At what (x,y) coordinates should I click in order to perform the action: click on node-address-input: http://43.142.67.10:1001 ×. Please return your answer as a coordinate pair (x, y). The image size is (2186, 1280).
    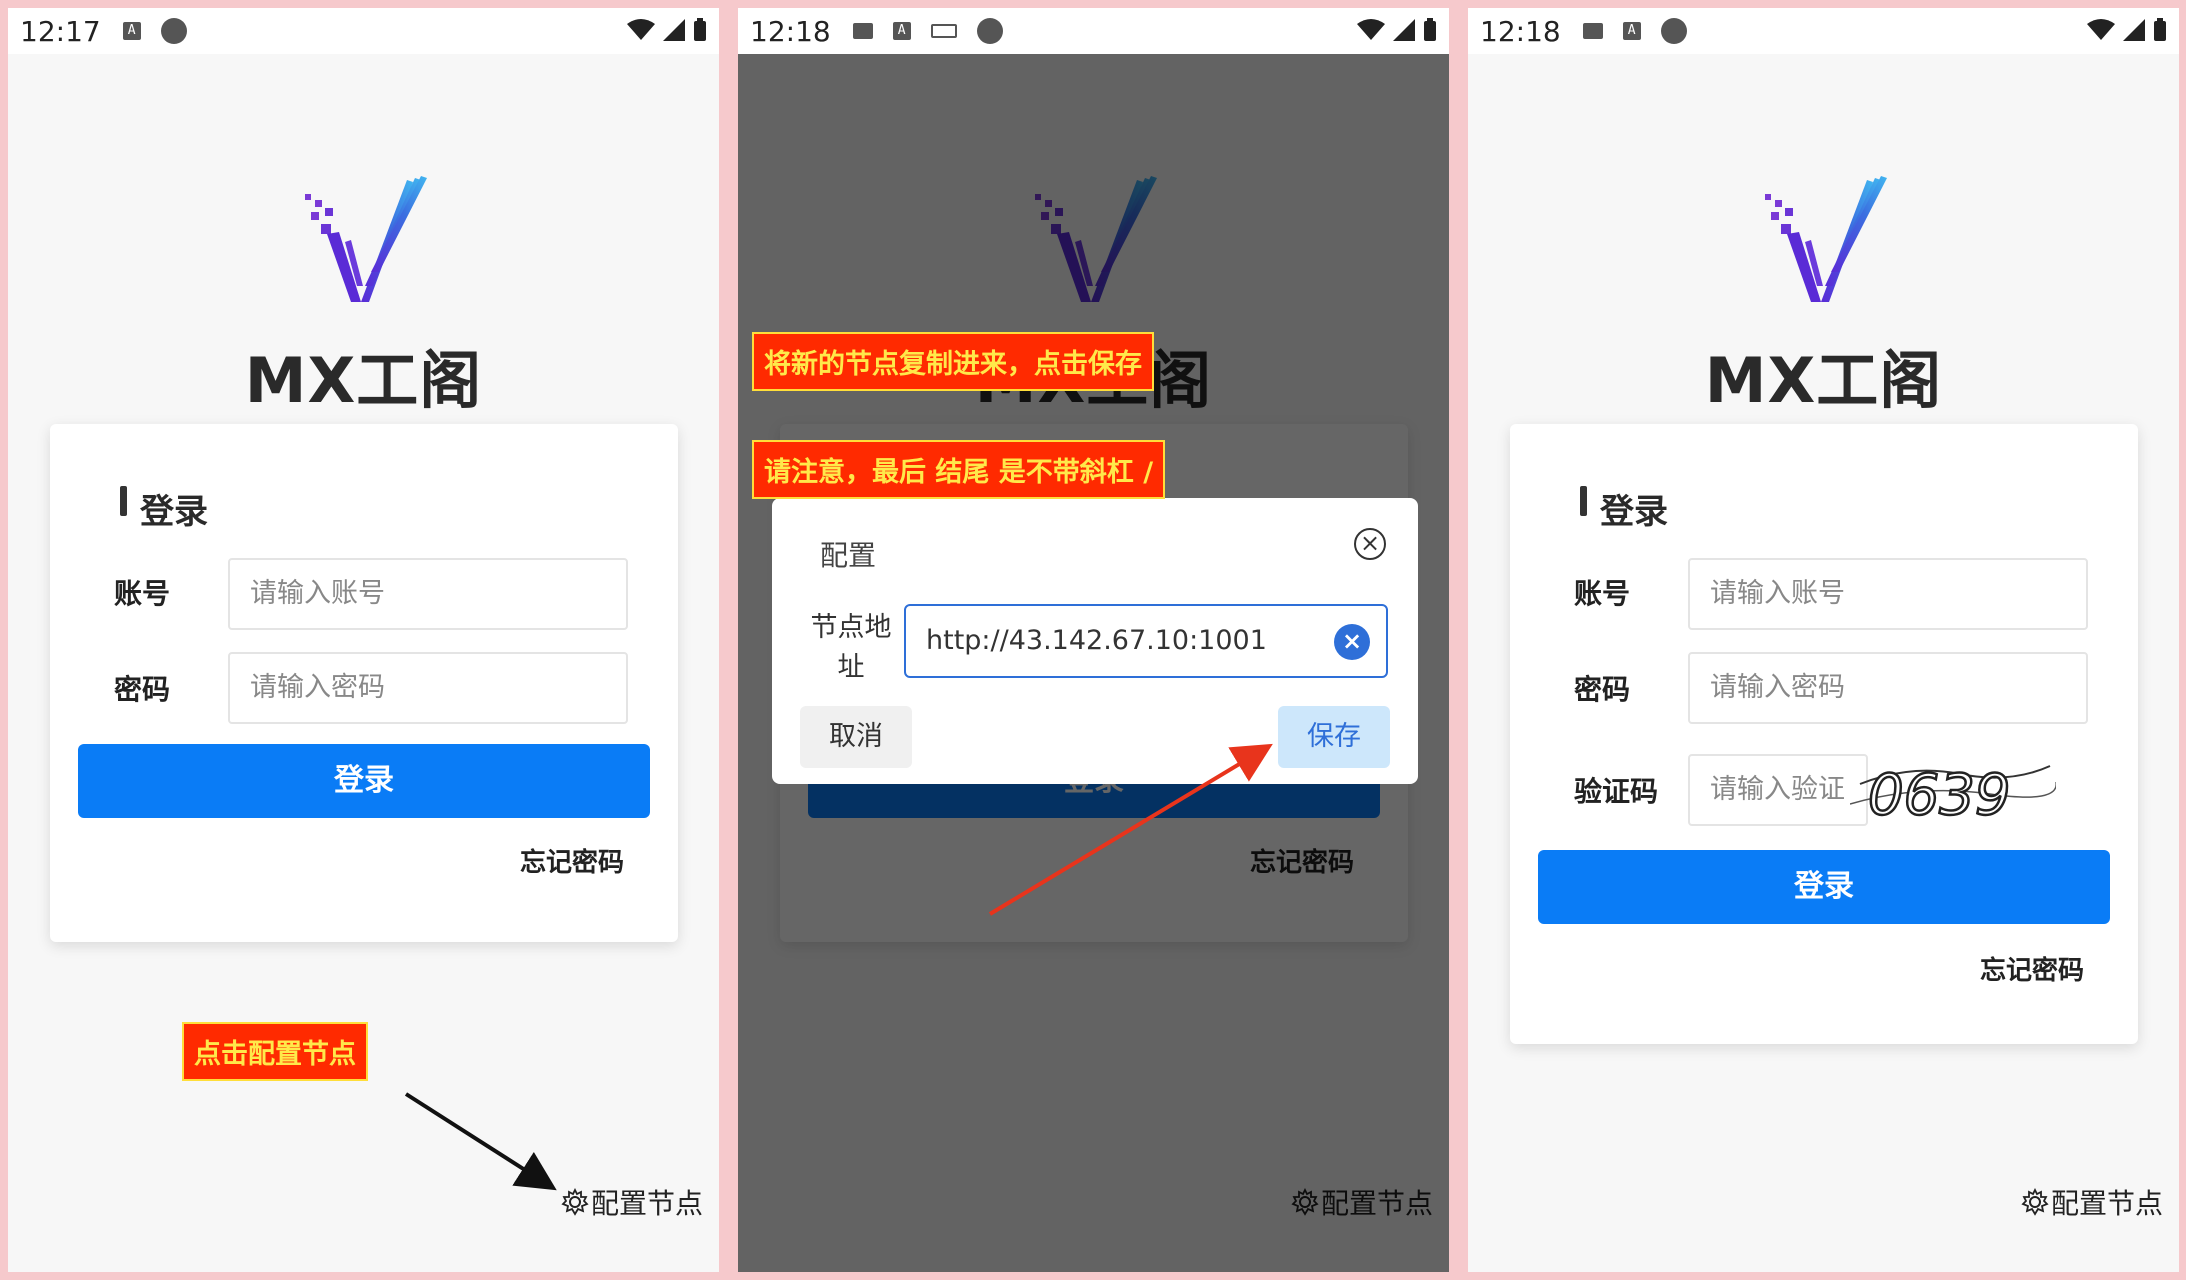
    Looking at the image, I should click on (1146, 641).